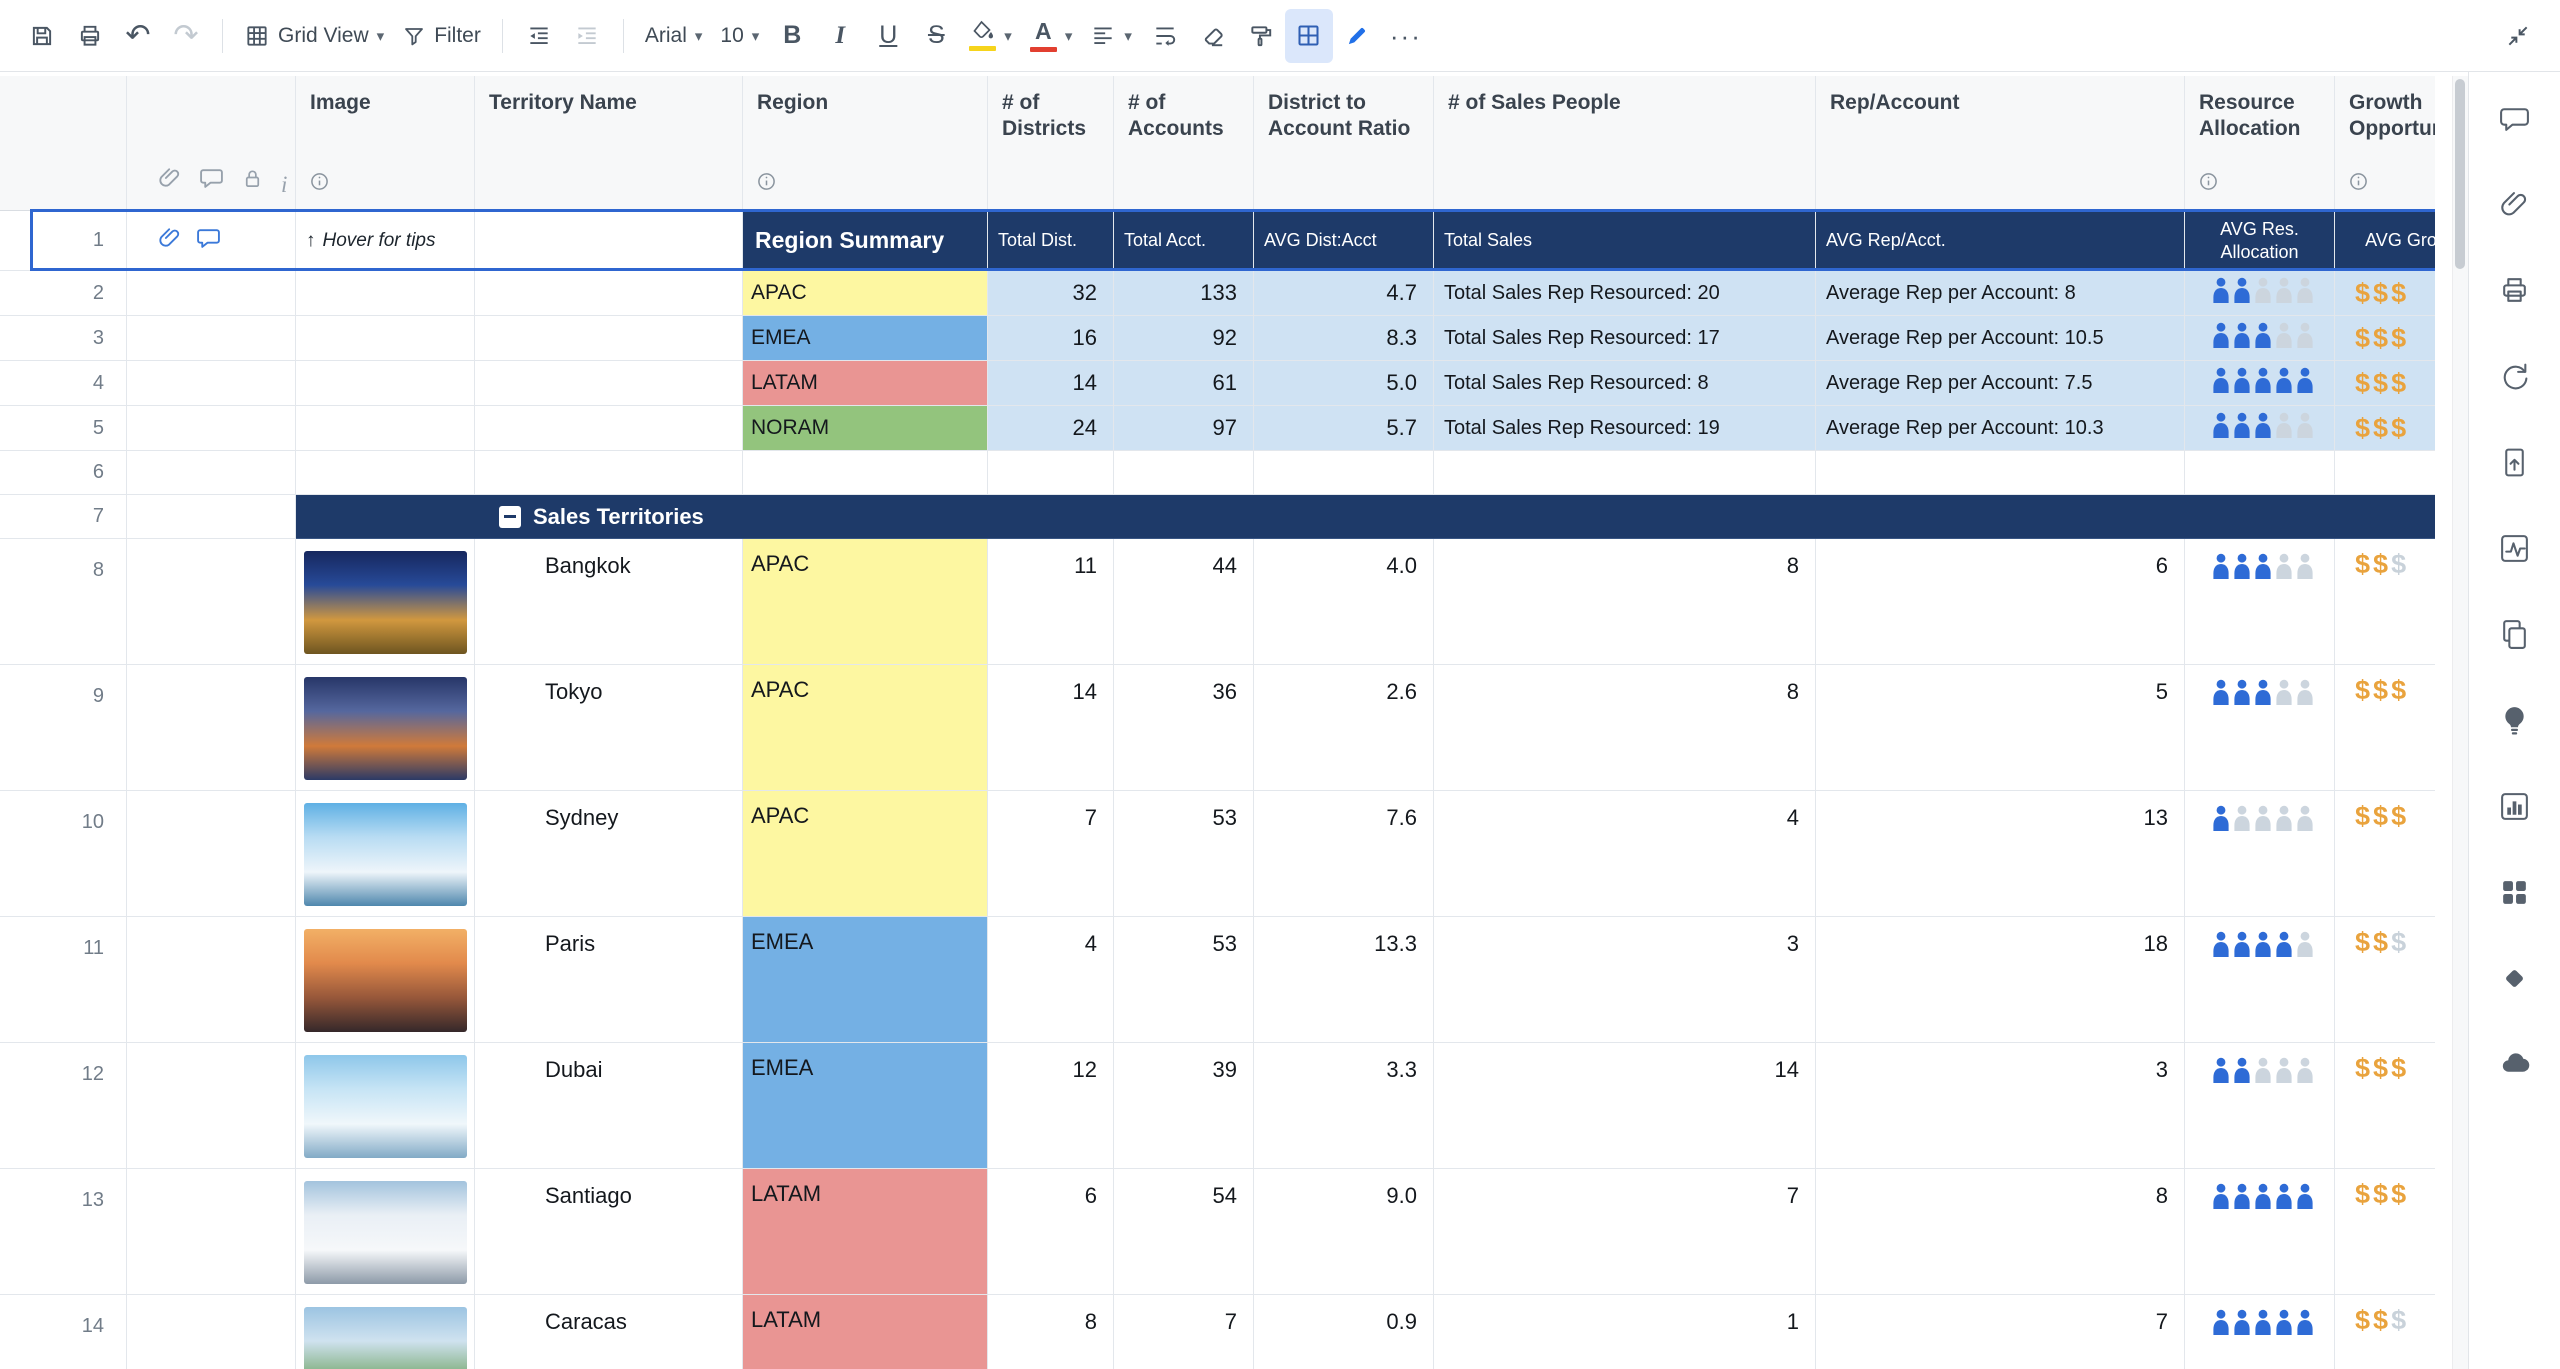  Describe the element at coordinates (865, 143) in the screenshot. I see `column-header-region: Region` at that location.